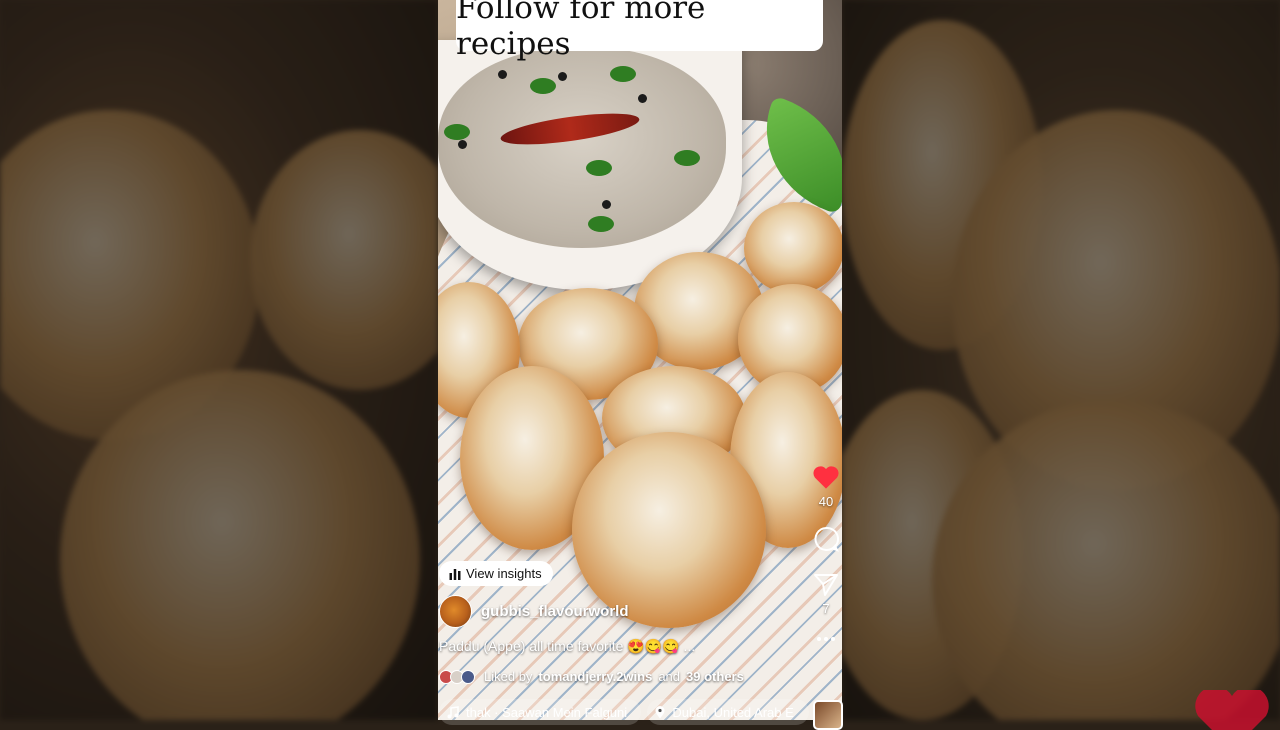  What do you see at coordinates (457, 676) in the screenshot?
I see `liker-avatars` at bounding box center [457, 676].